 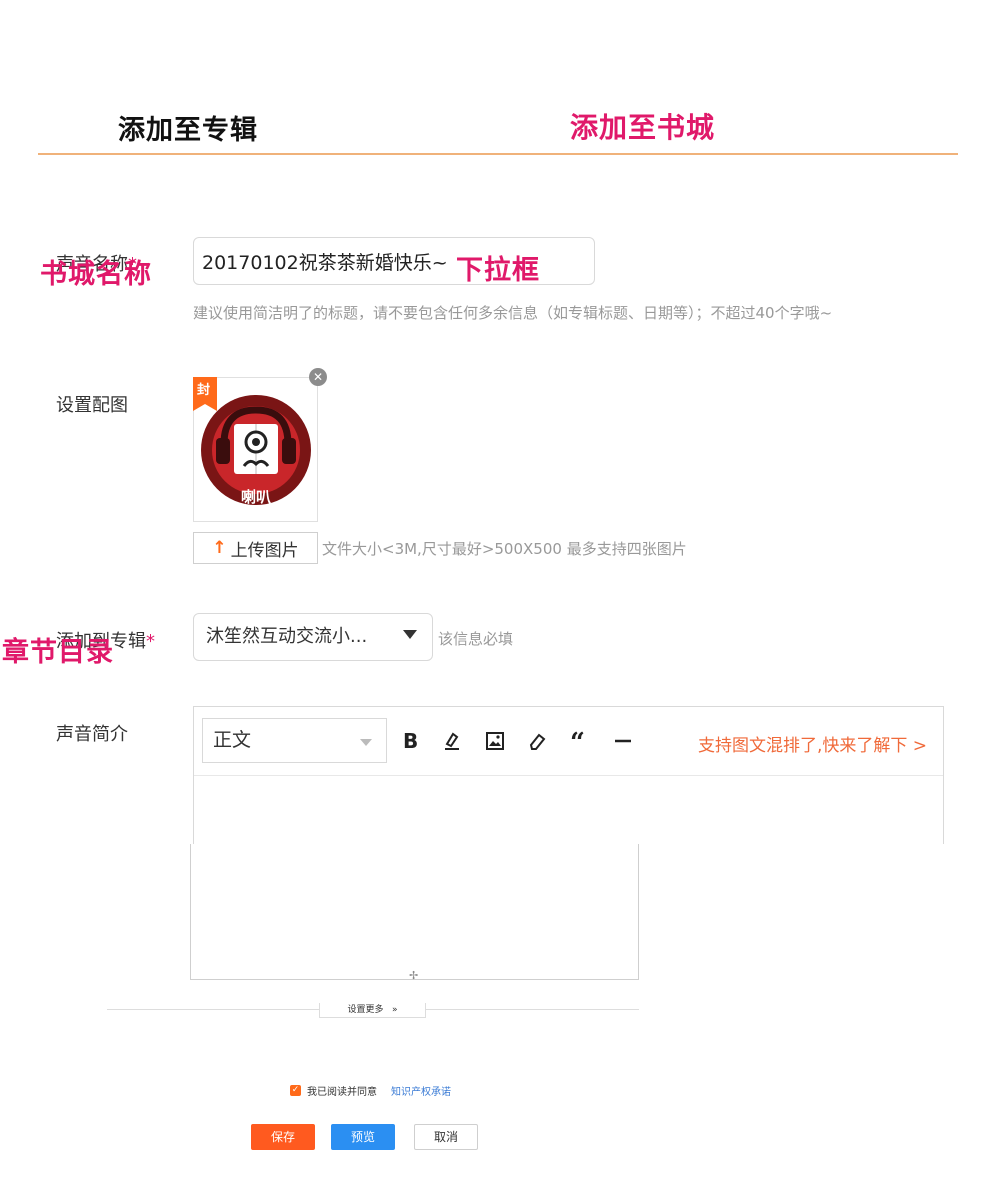 I want to click on annotation-book-name: 书城名称, so click(x=96, y=274).